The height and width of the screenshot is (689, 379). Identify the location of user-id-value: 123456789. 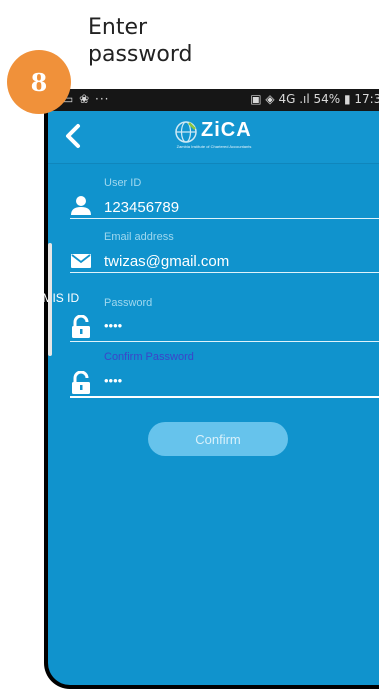
(142, 207).